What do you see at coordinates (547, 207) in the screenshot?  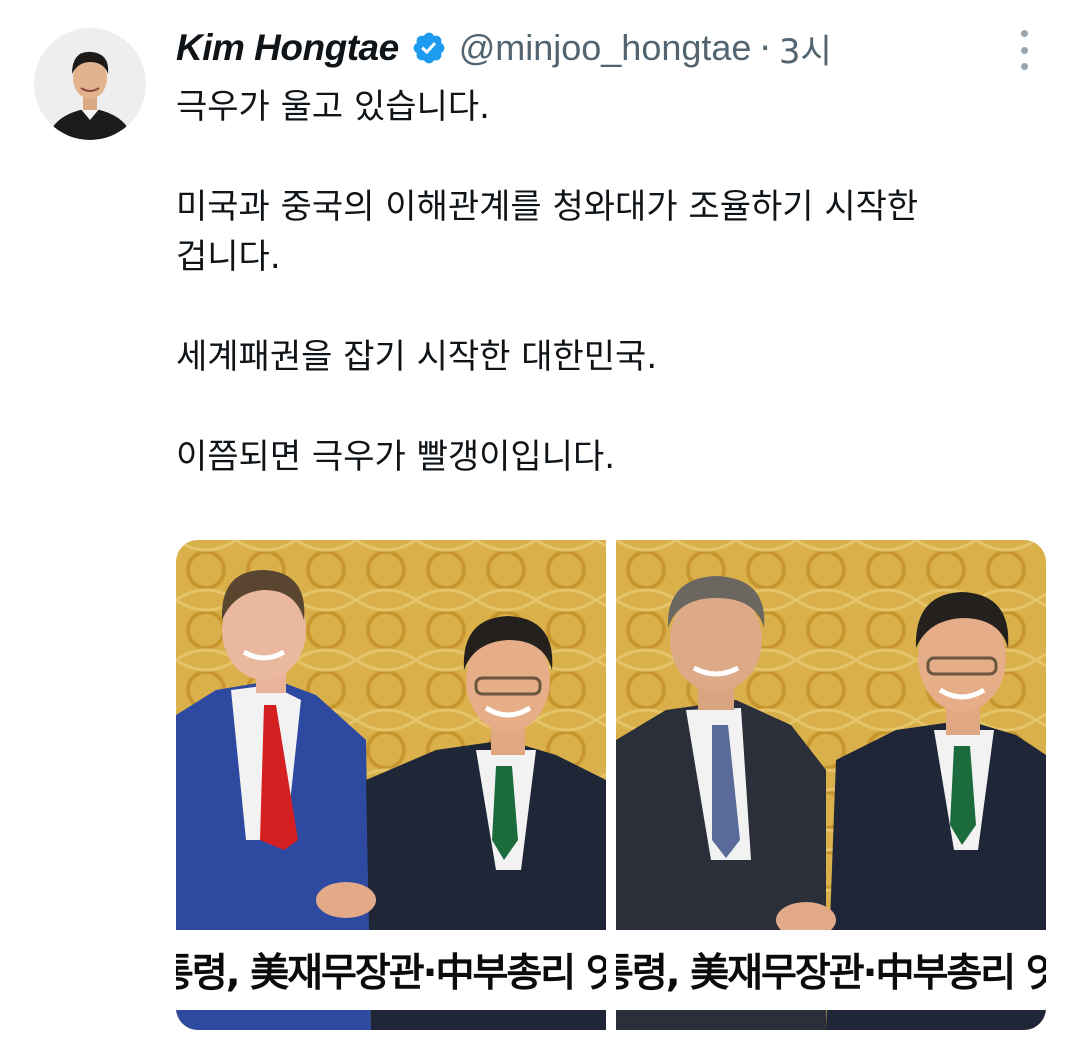 I see `tweet-text-line: 미국과 중국의 이해관계를 청와대가 조율하기 시작한` at bounding box center [547, 207].